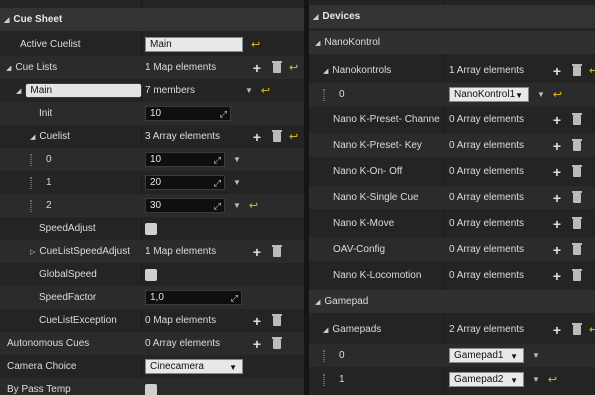 The height and width of the screenshot is (395, 595). I want to click on cuelist-item-input: 30 ⤢, so click(185, 205).